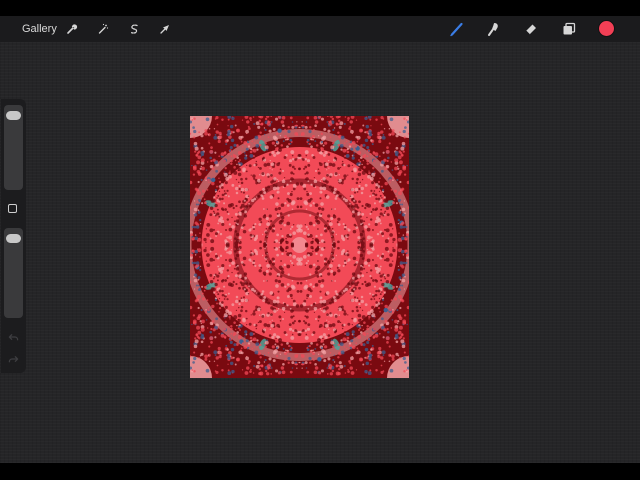  I want to click on top-toolbar: Gallery, so click(320, 29).